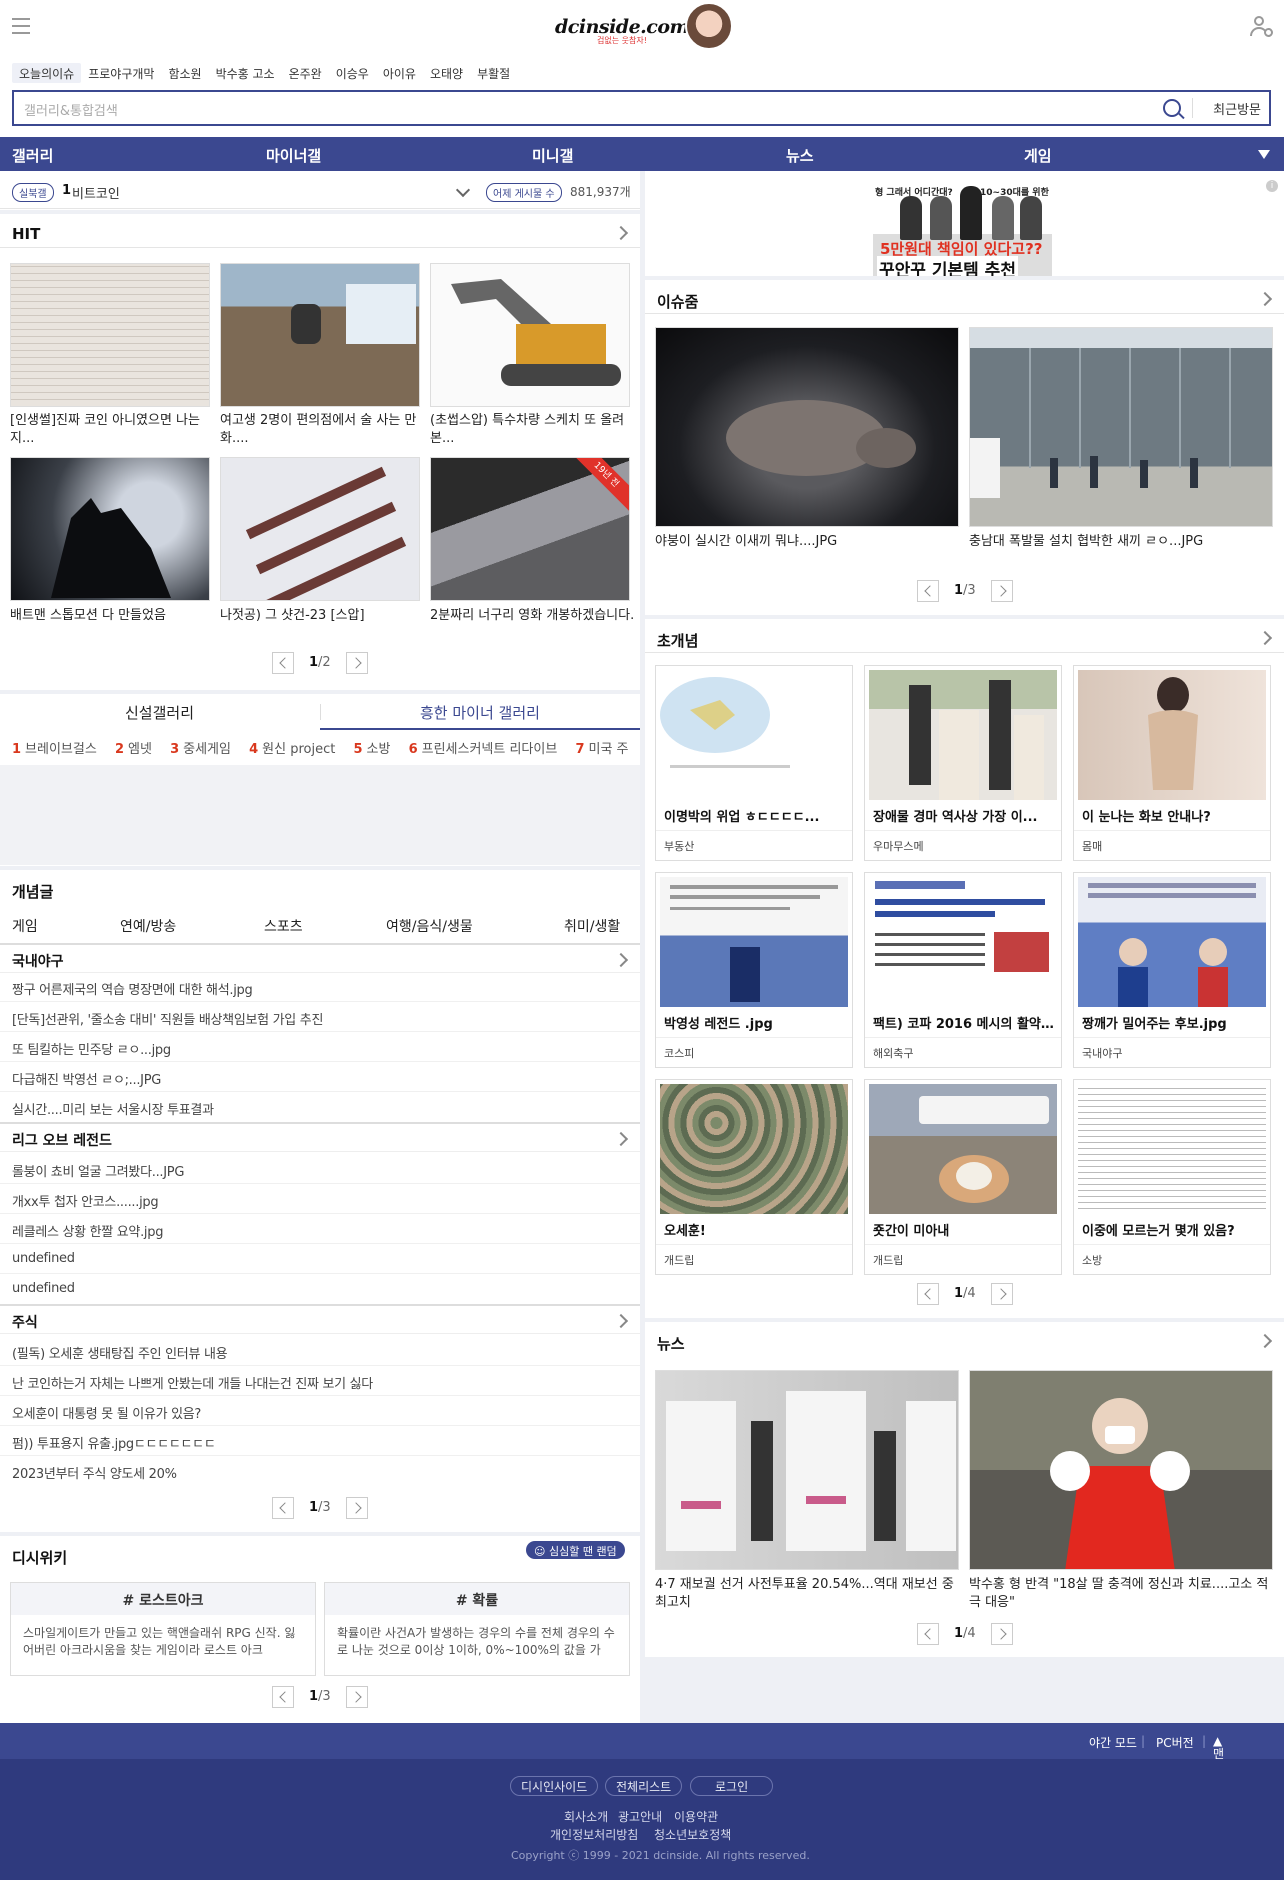 The image size is (1284, 1880). What do you see at coordinates (120, 1352) in the screenshot?
I see `post-item: (필독) 오세훈 생태탕집 주인 인터뷰 내용` at bounding box center [120, 1352].